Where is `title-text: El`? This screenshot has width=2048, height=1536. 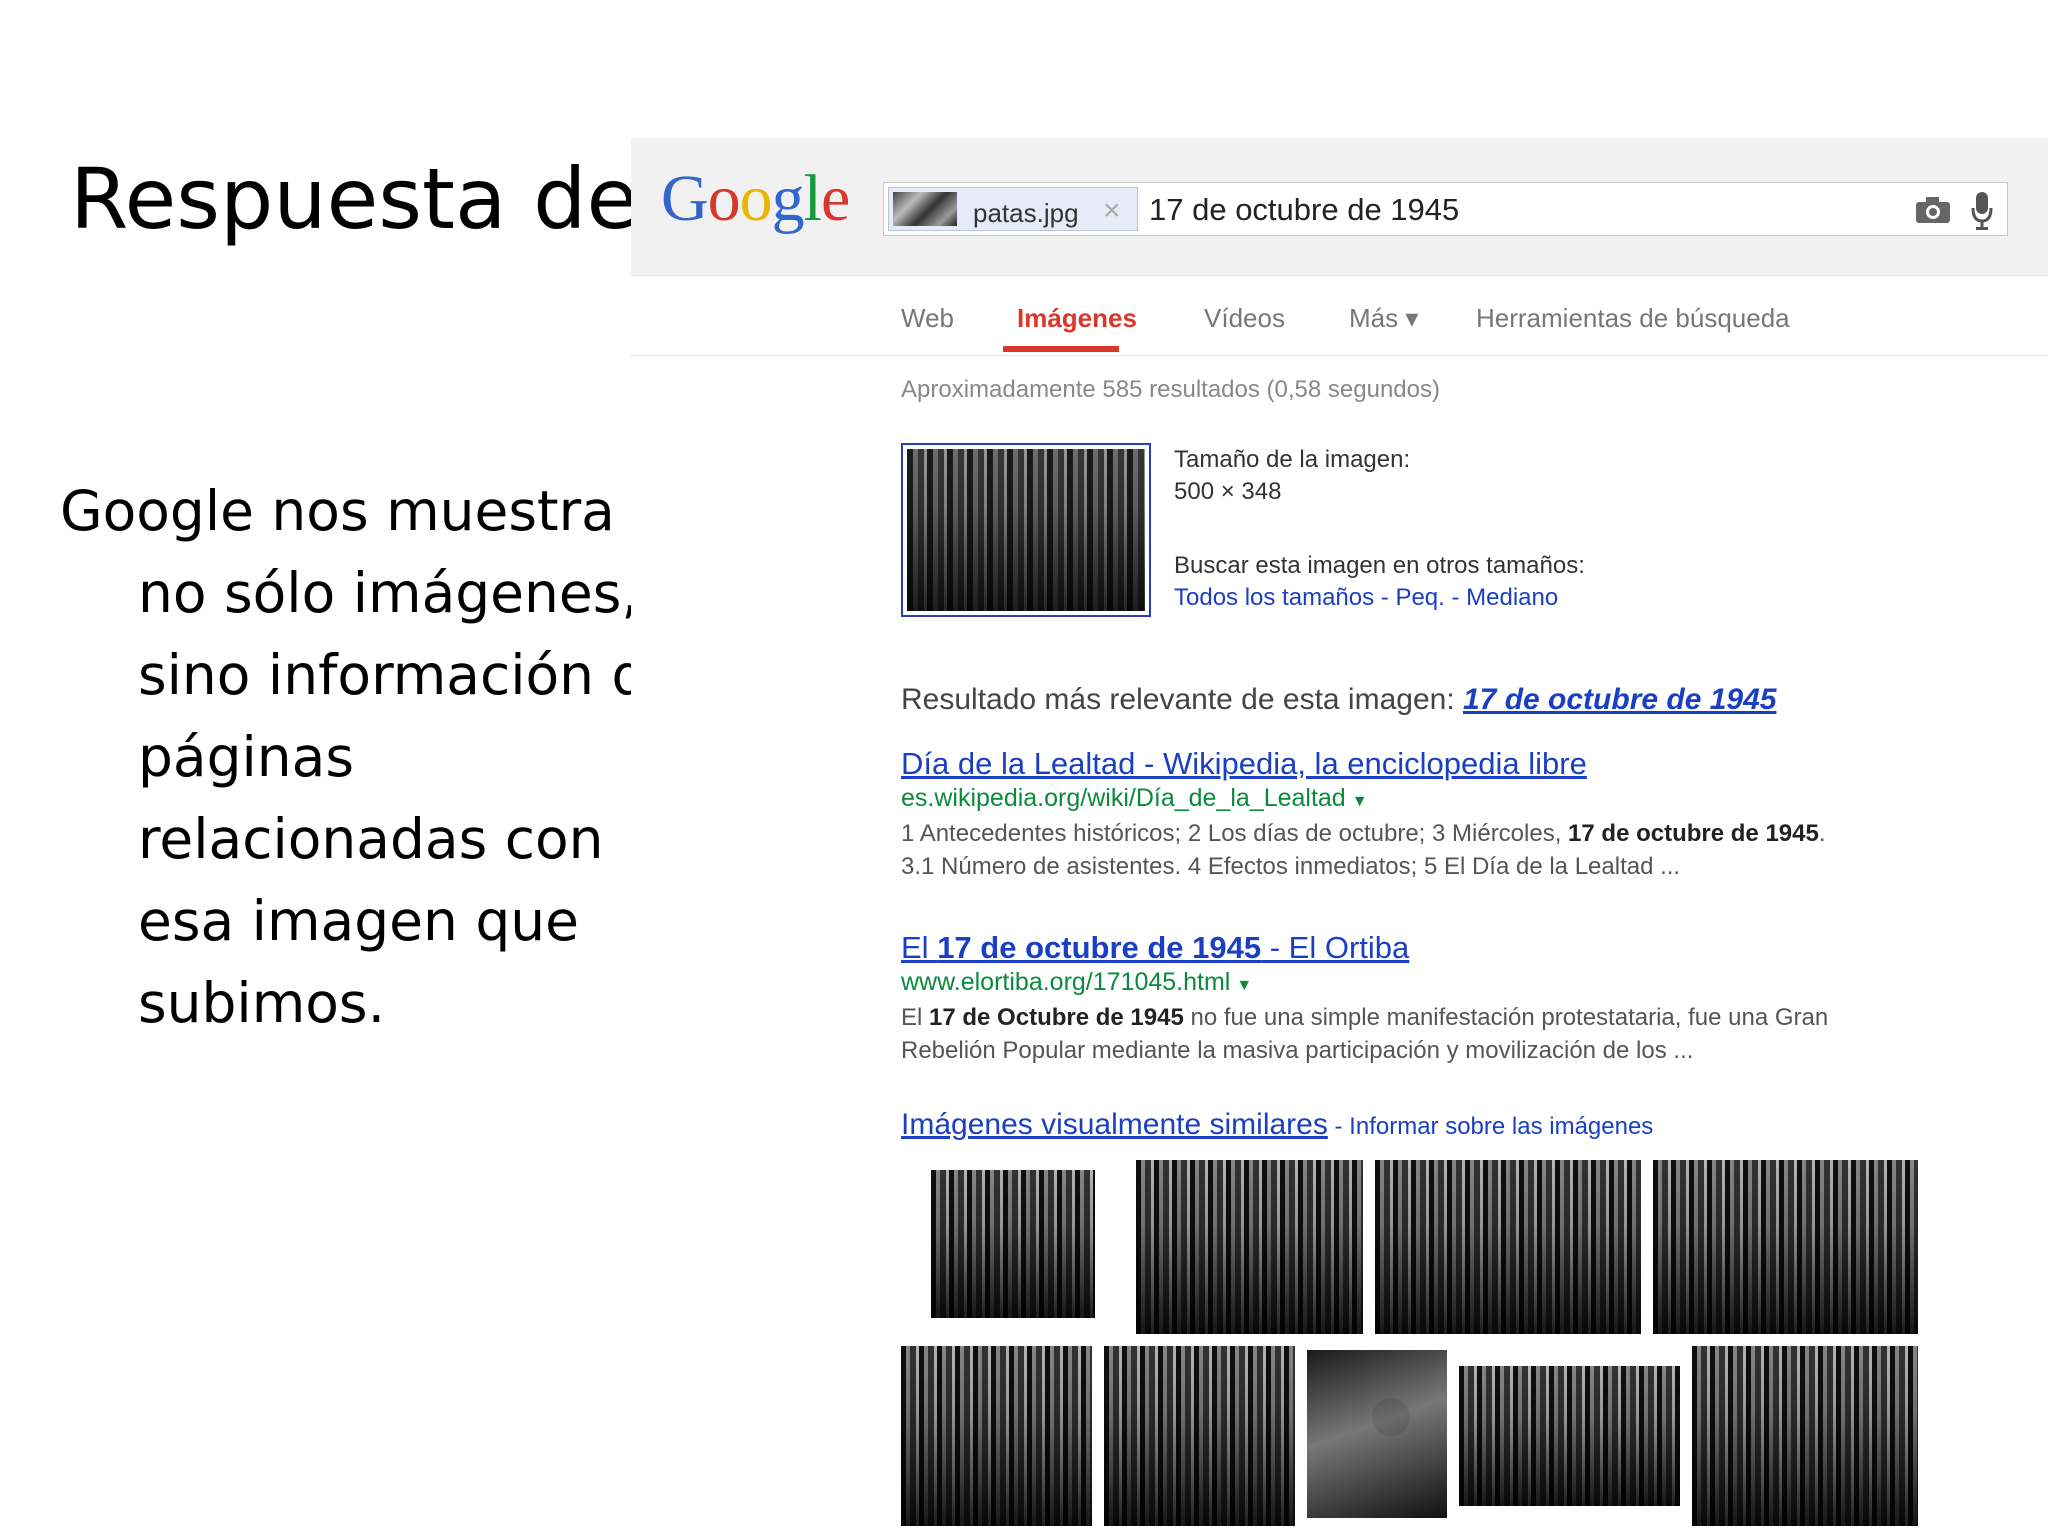 title-text: El is located at coordinates (919, 947).